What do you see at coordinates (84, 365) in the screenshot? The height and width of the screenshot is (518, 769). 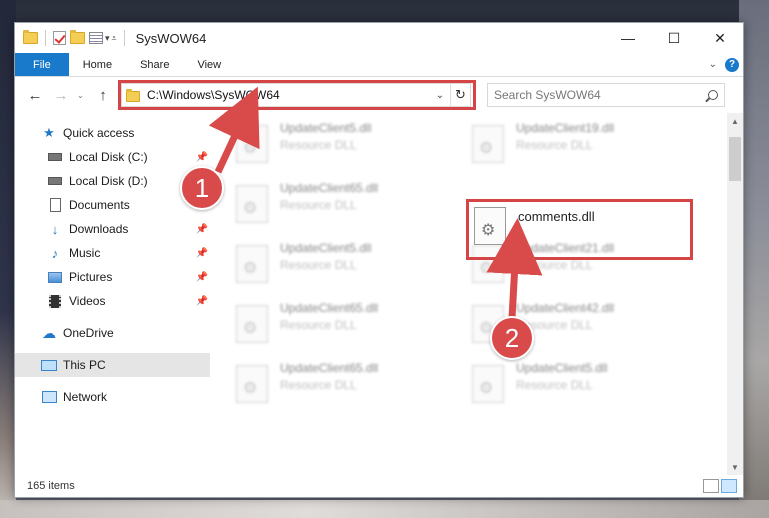 I see `sidebar-item-label: This PC` at bounding box center [84, 365].